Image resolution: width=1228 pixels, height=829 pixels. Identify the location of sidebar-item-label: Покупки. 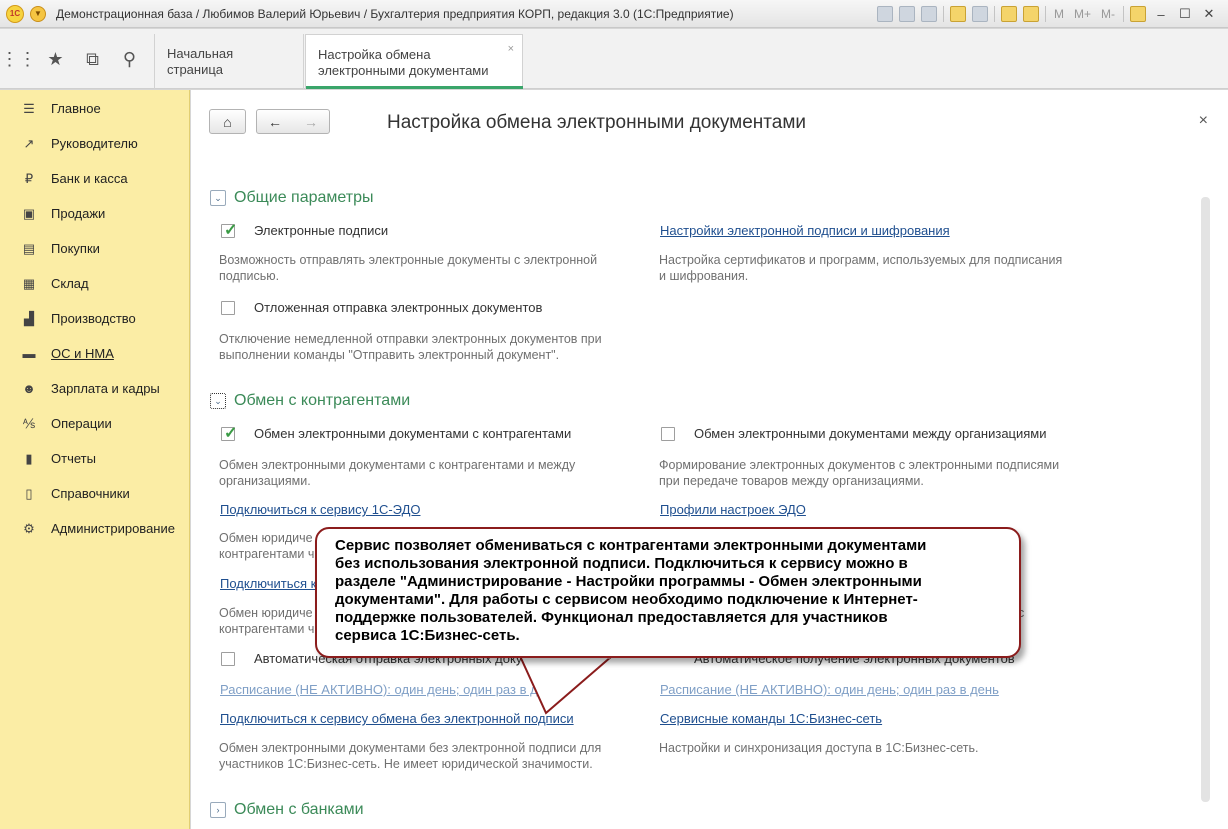
(75, 248).